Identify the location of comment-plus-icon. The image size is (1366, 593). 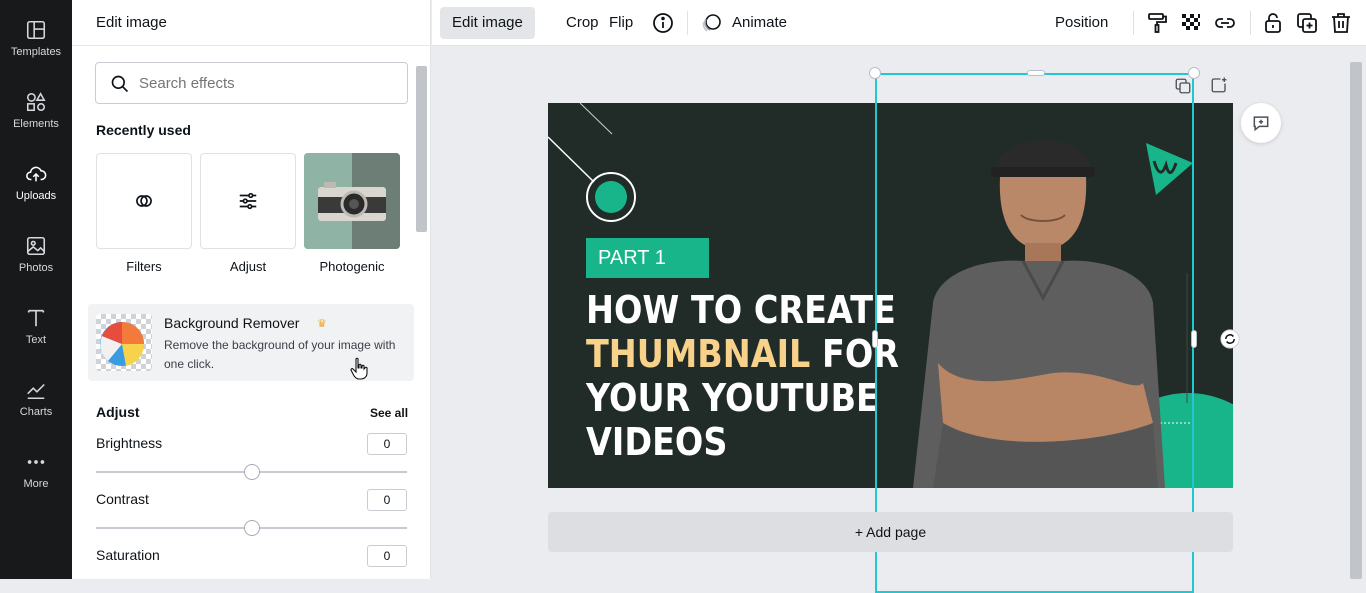
(1261, 124).